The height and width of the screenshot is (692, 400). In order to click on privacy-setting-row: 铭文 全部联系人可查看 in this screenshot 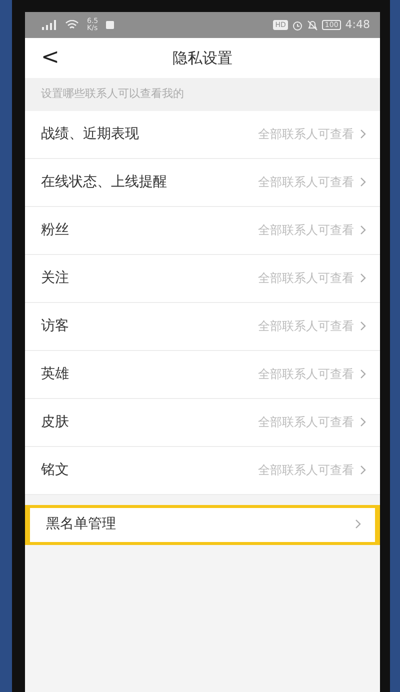, I will do `click(202, 470)`.